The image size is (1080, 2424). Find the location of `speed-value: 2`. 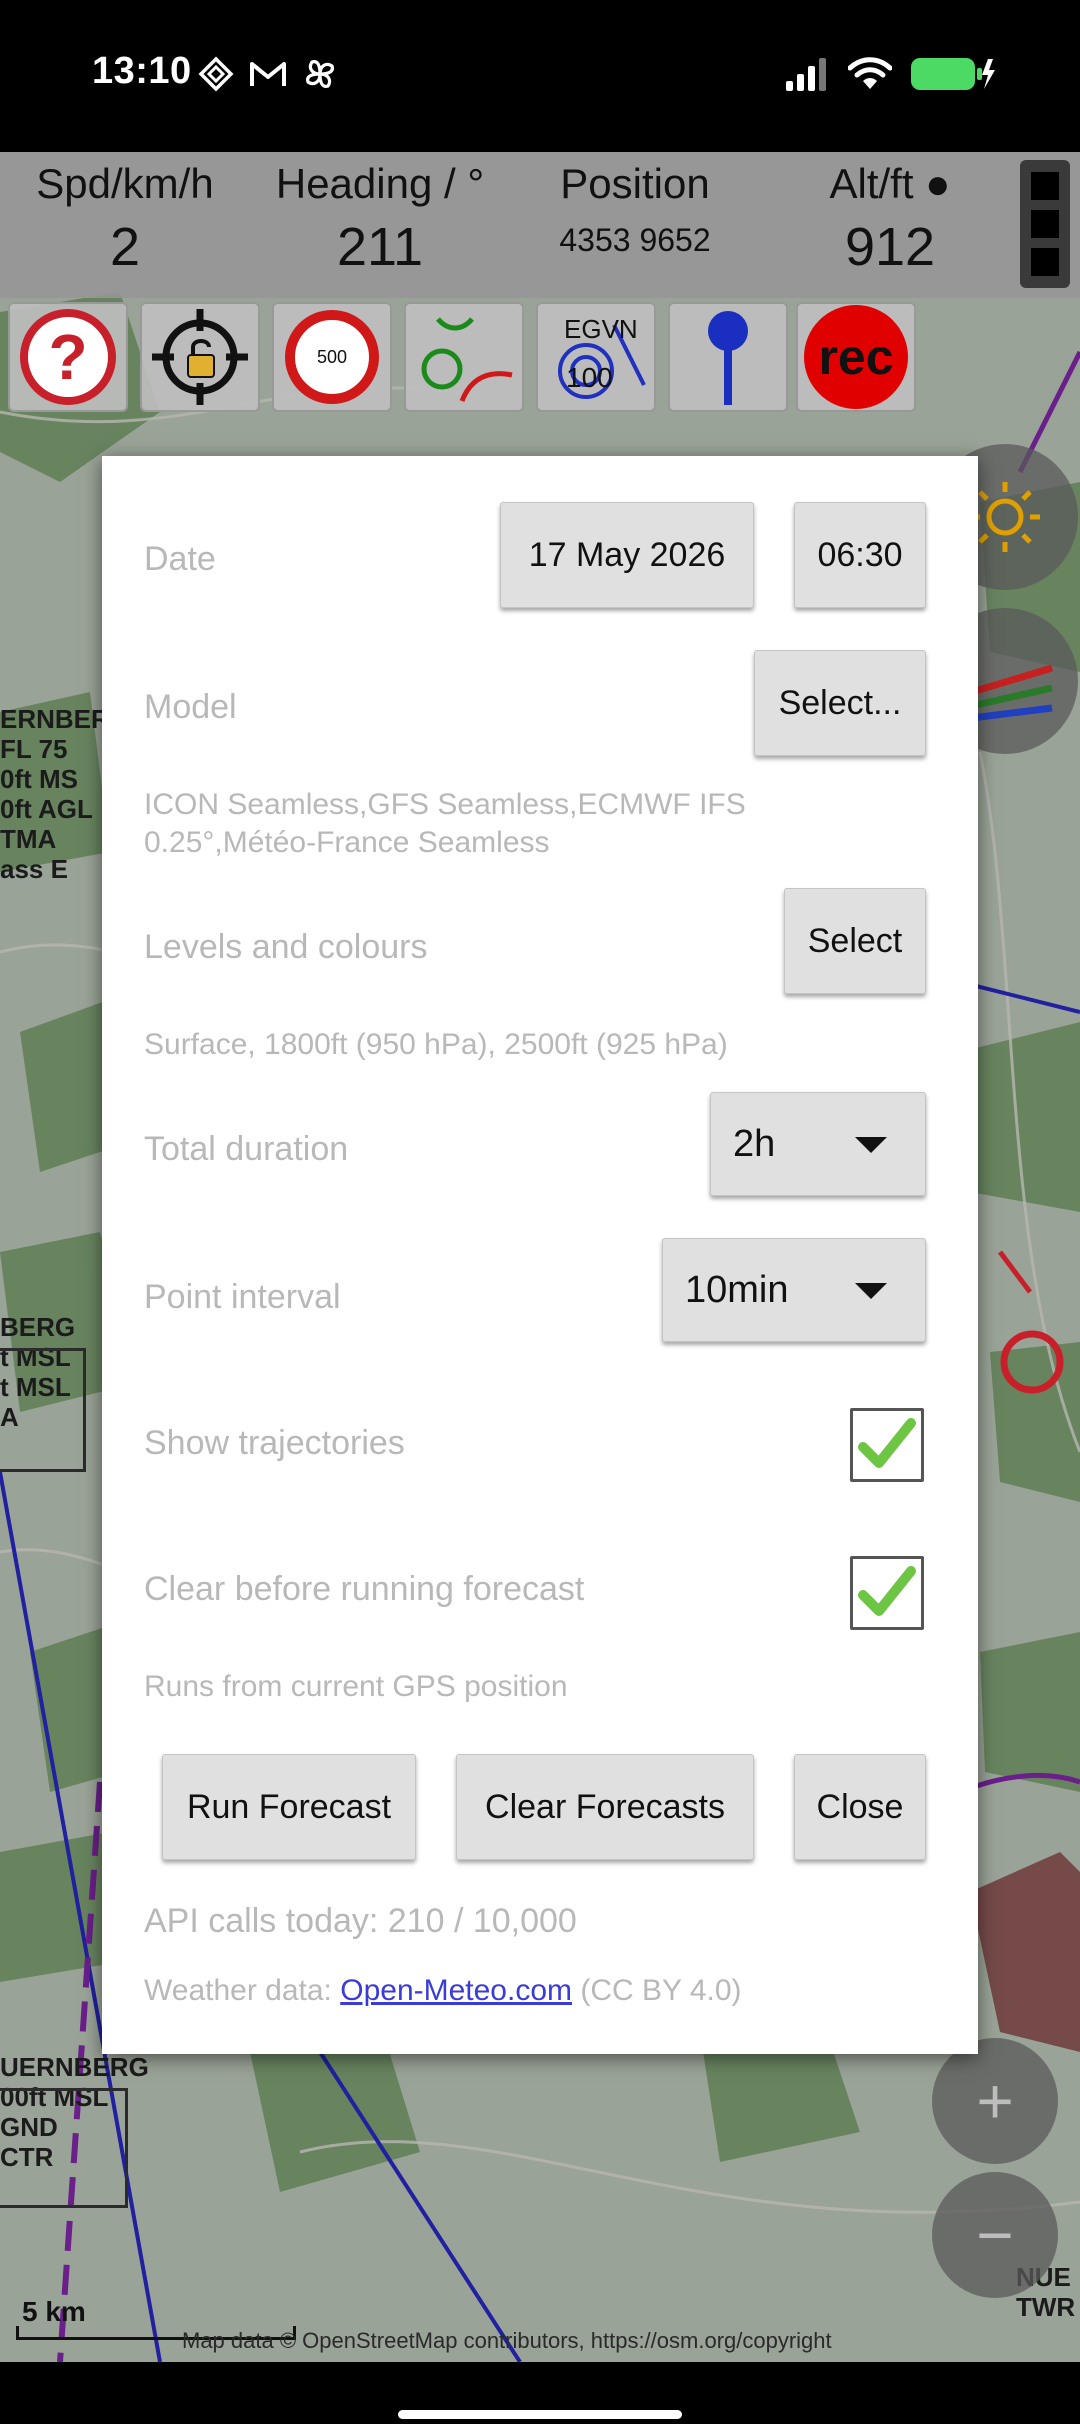

speed-value: 2 is located at coordinates (125, 247).